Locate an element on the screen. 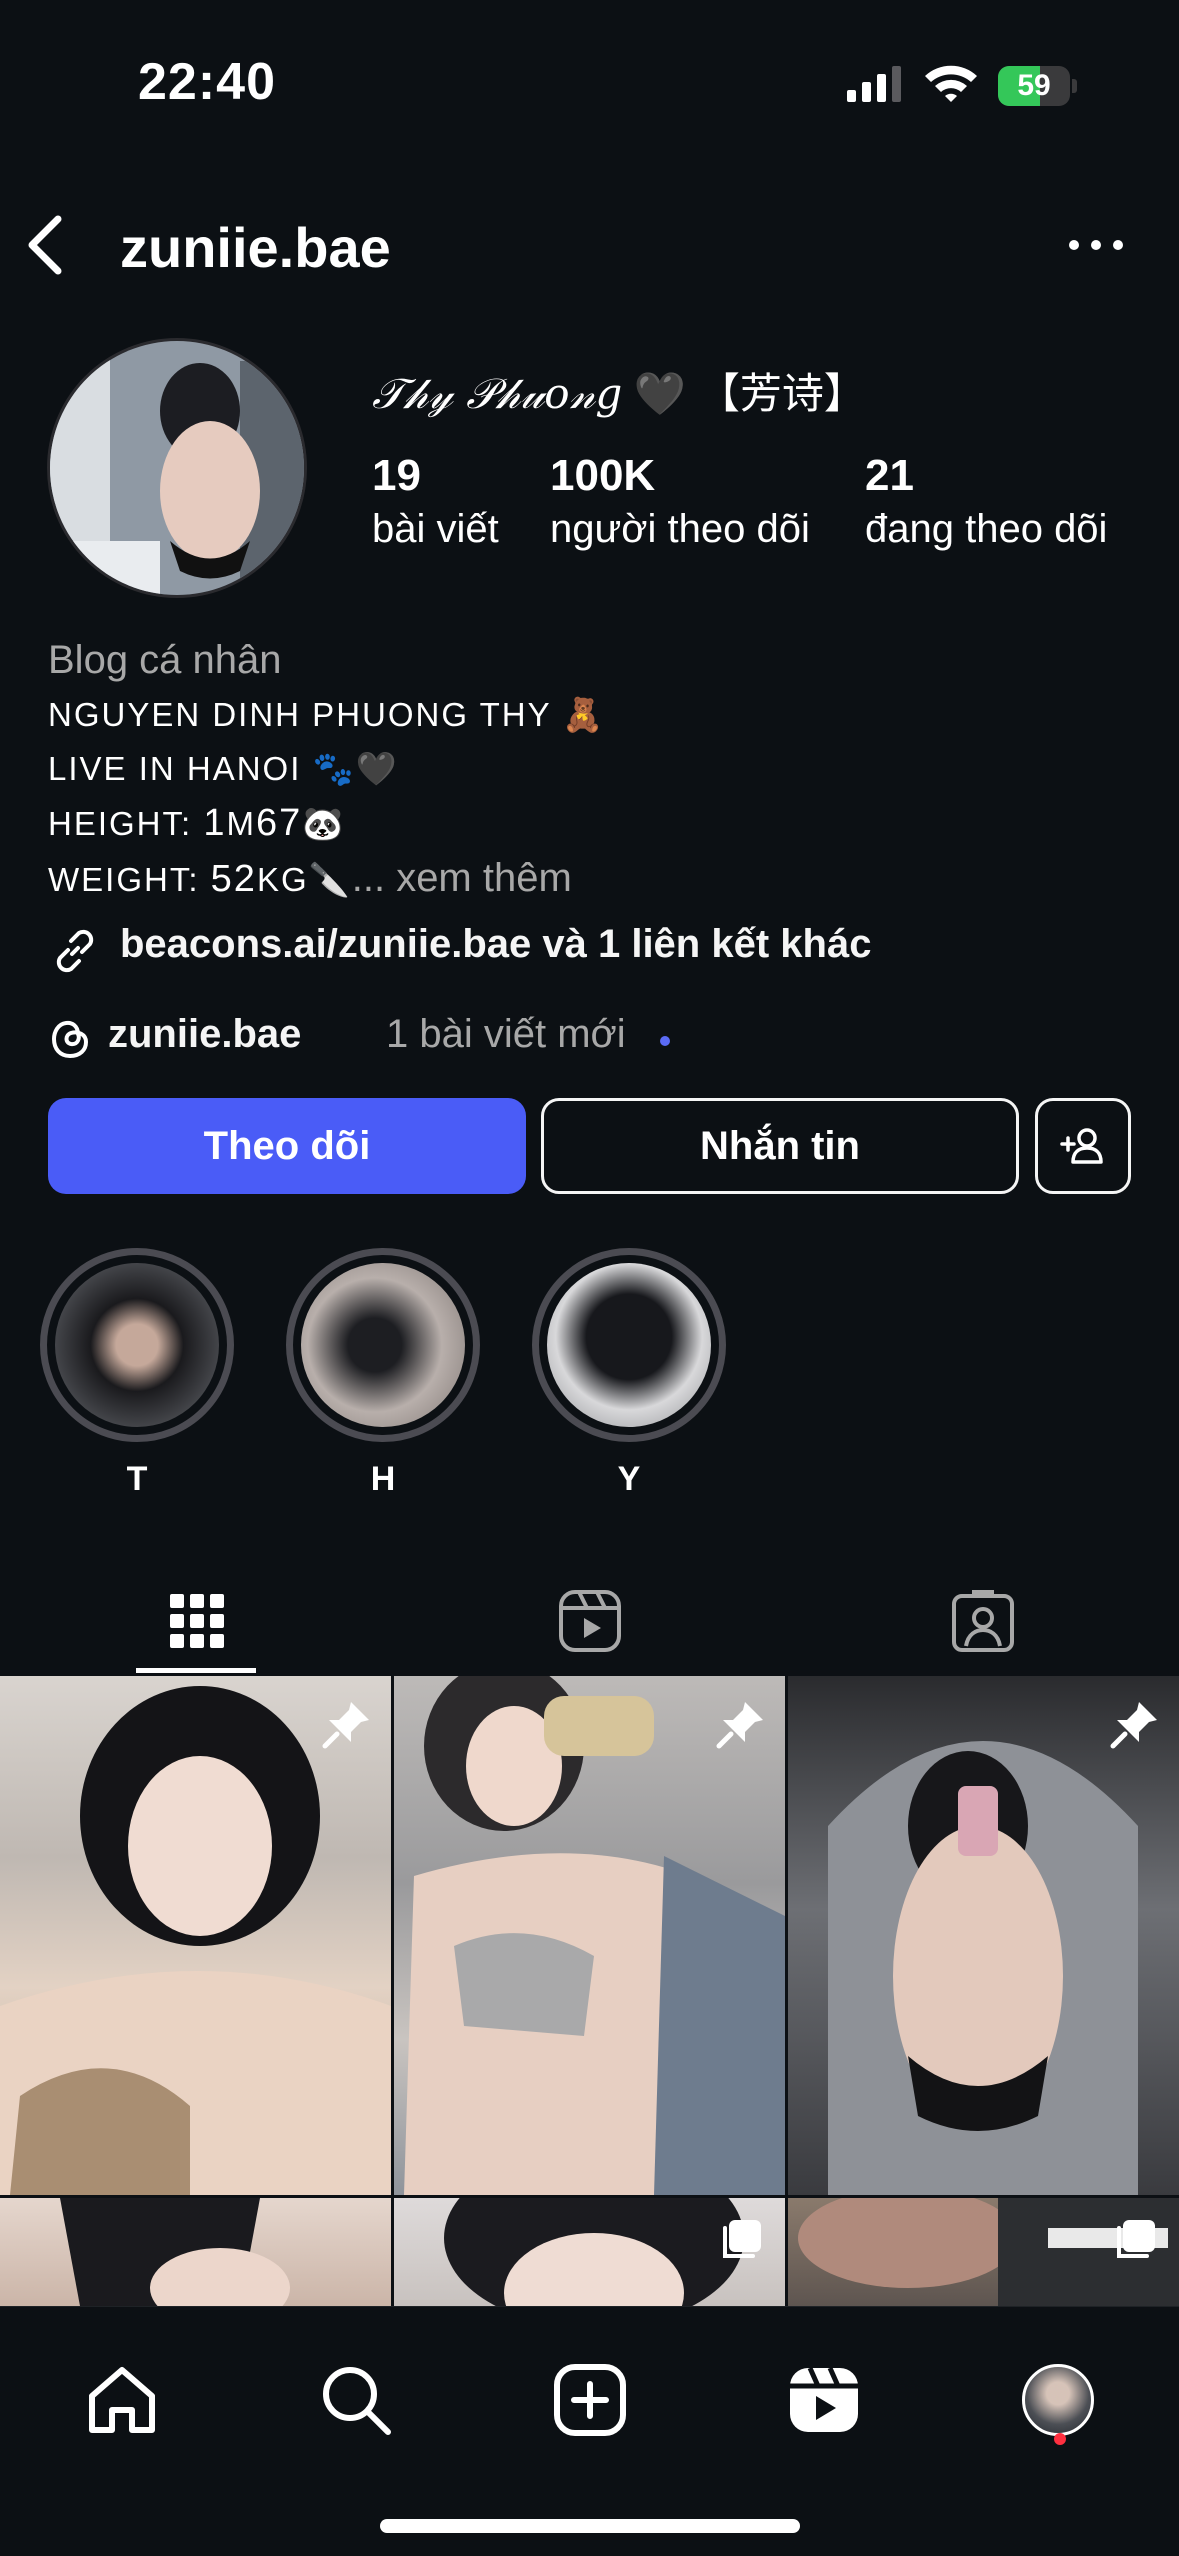  tab-reels is located at coordinates (589, 1621).